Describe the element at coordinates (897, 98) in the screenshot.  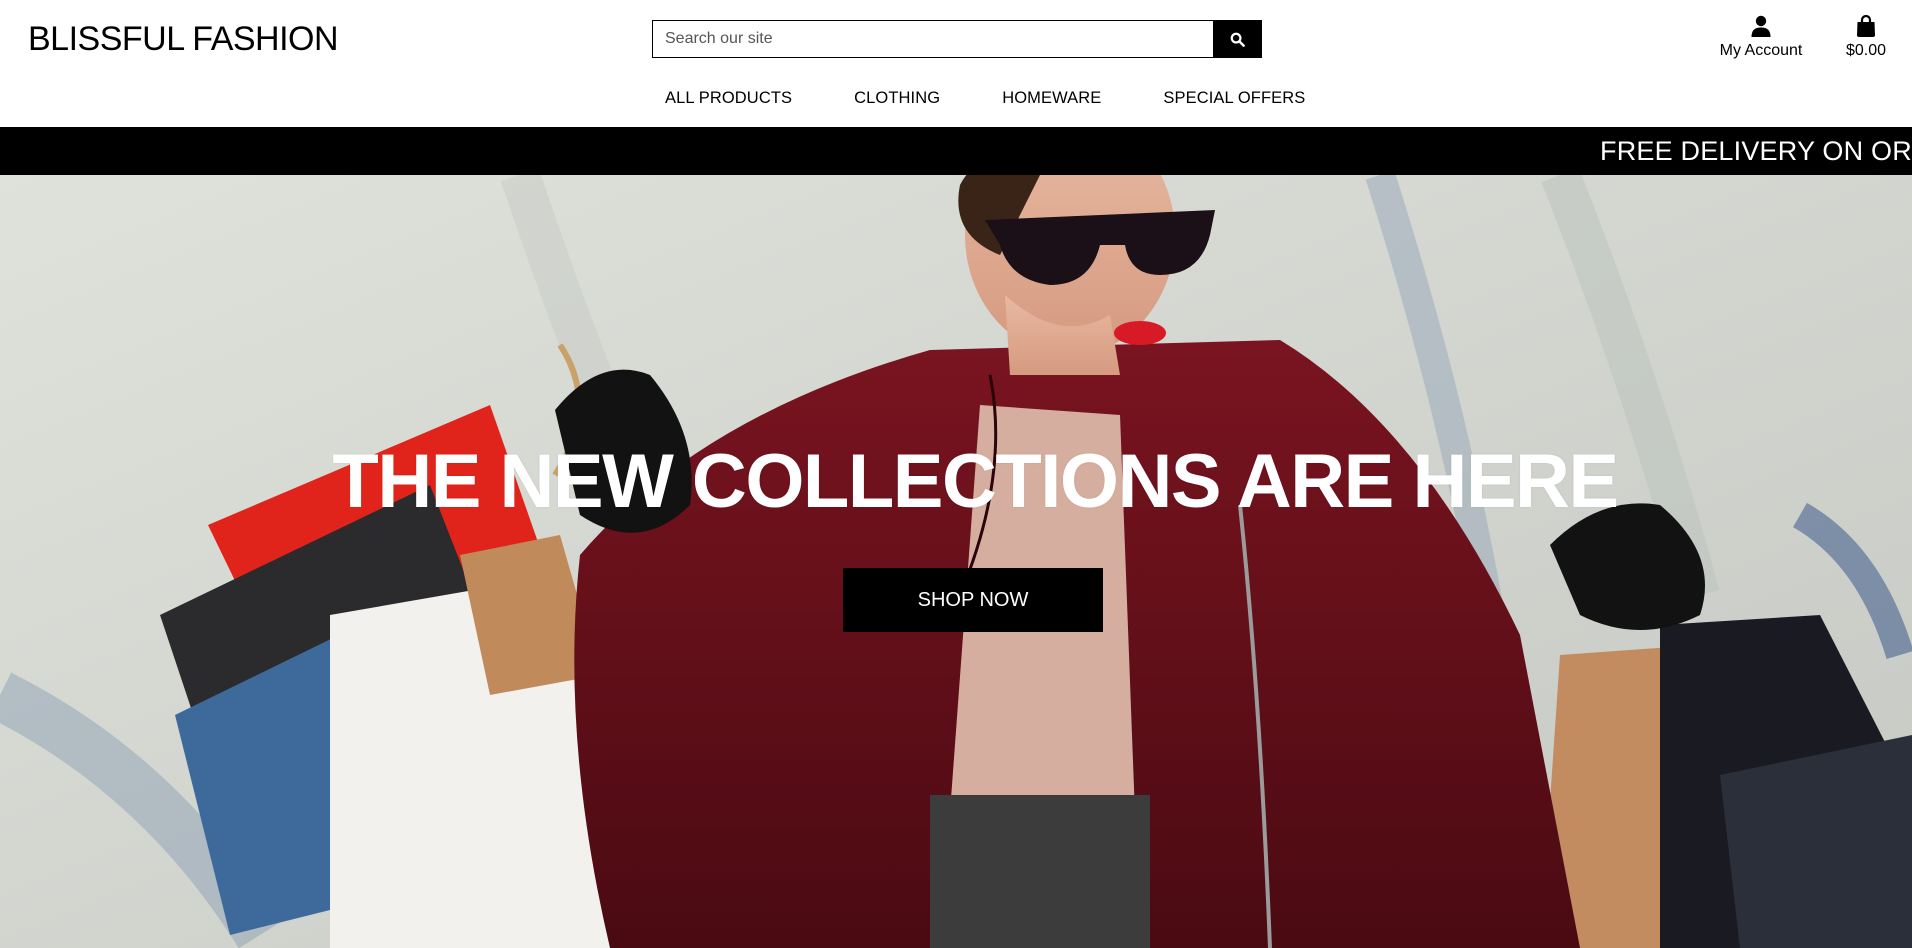
I see `nav-clothing: CLOTHING` at that location.